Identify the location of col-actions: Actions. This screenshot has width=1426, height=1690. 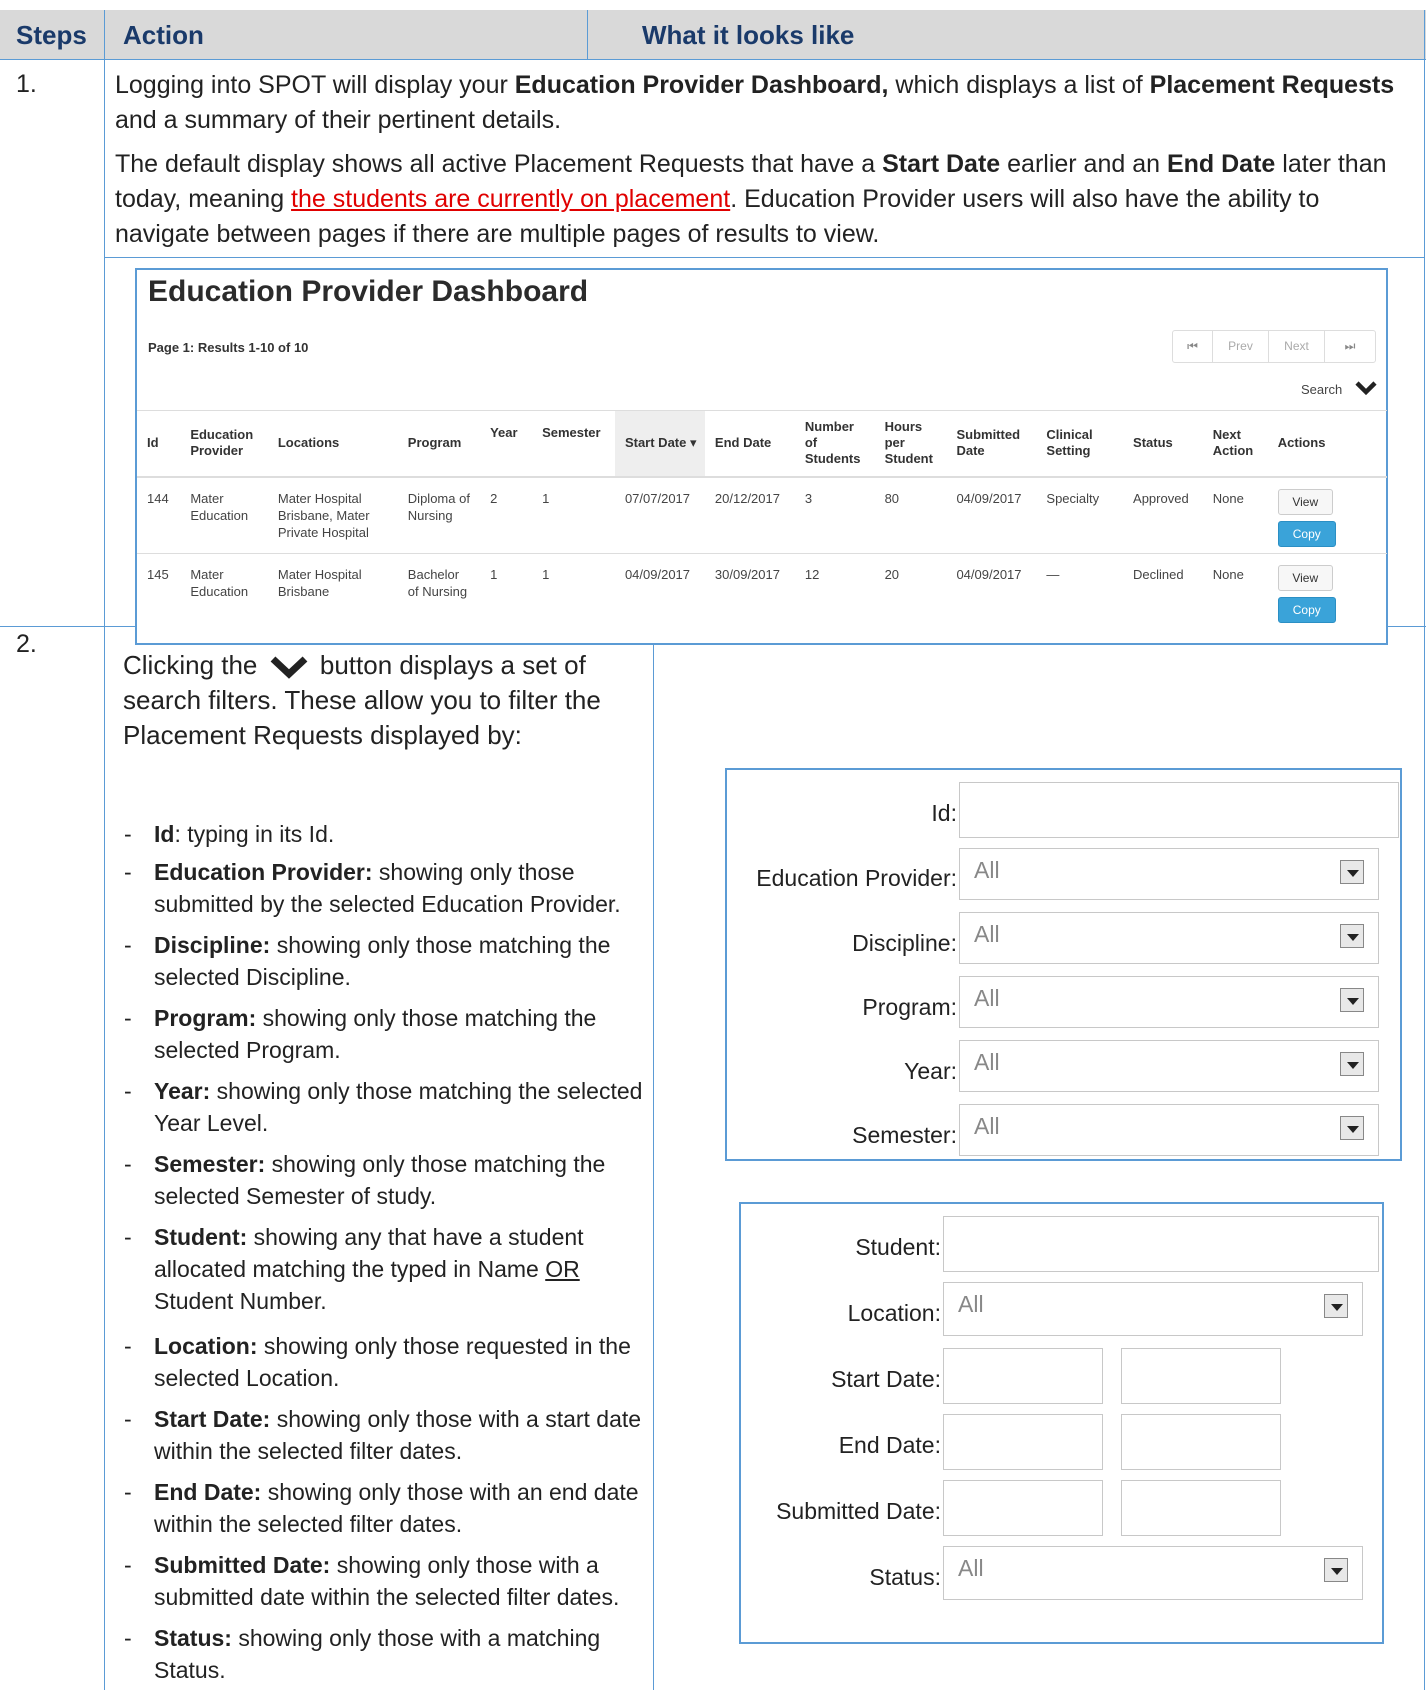
(1327, 444).